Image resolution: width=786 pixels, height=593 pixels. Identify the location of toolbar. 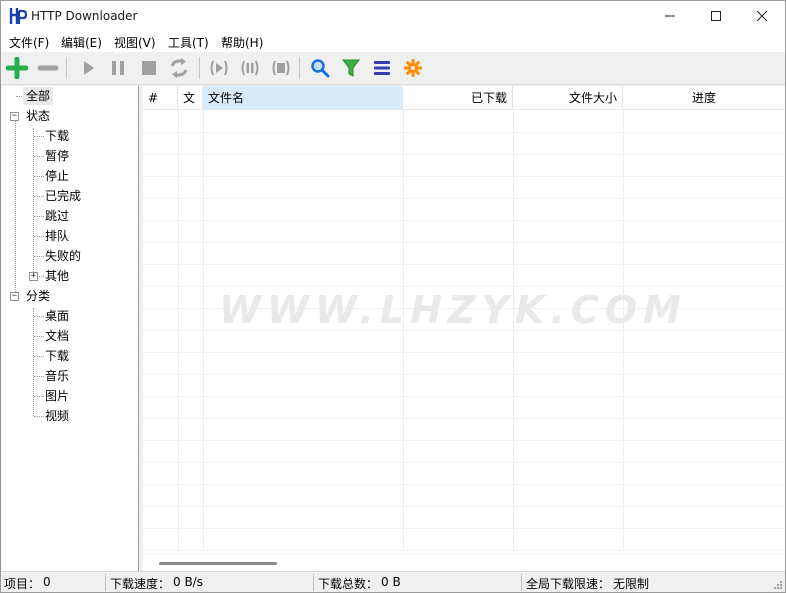
(393, 68).